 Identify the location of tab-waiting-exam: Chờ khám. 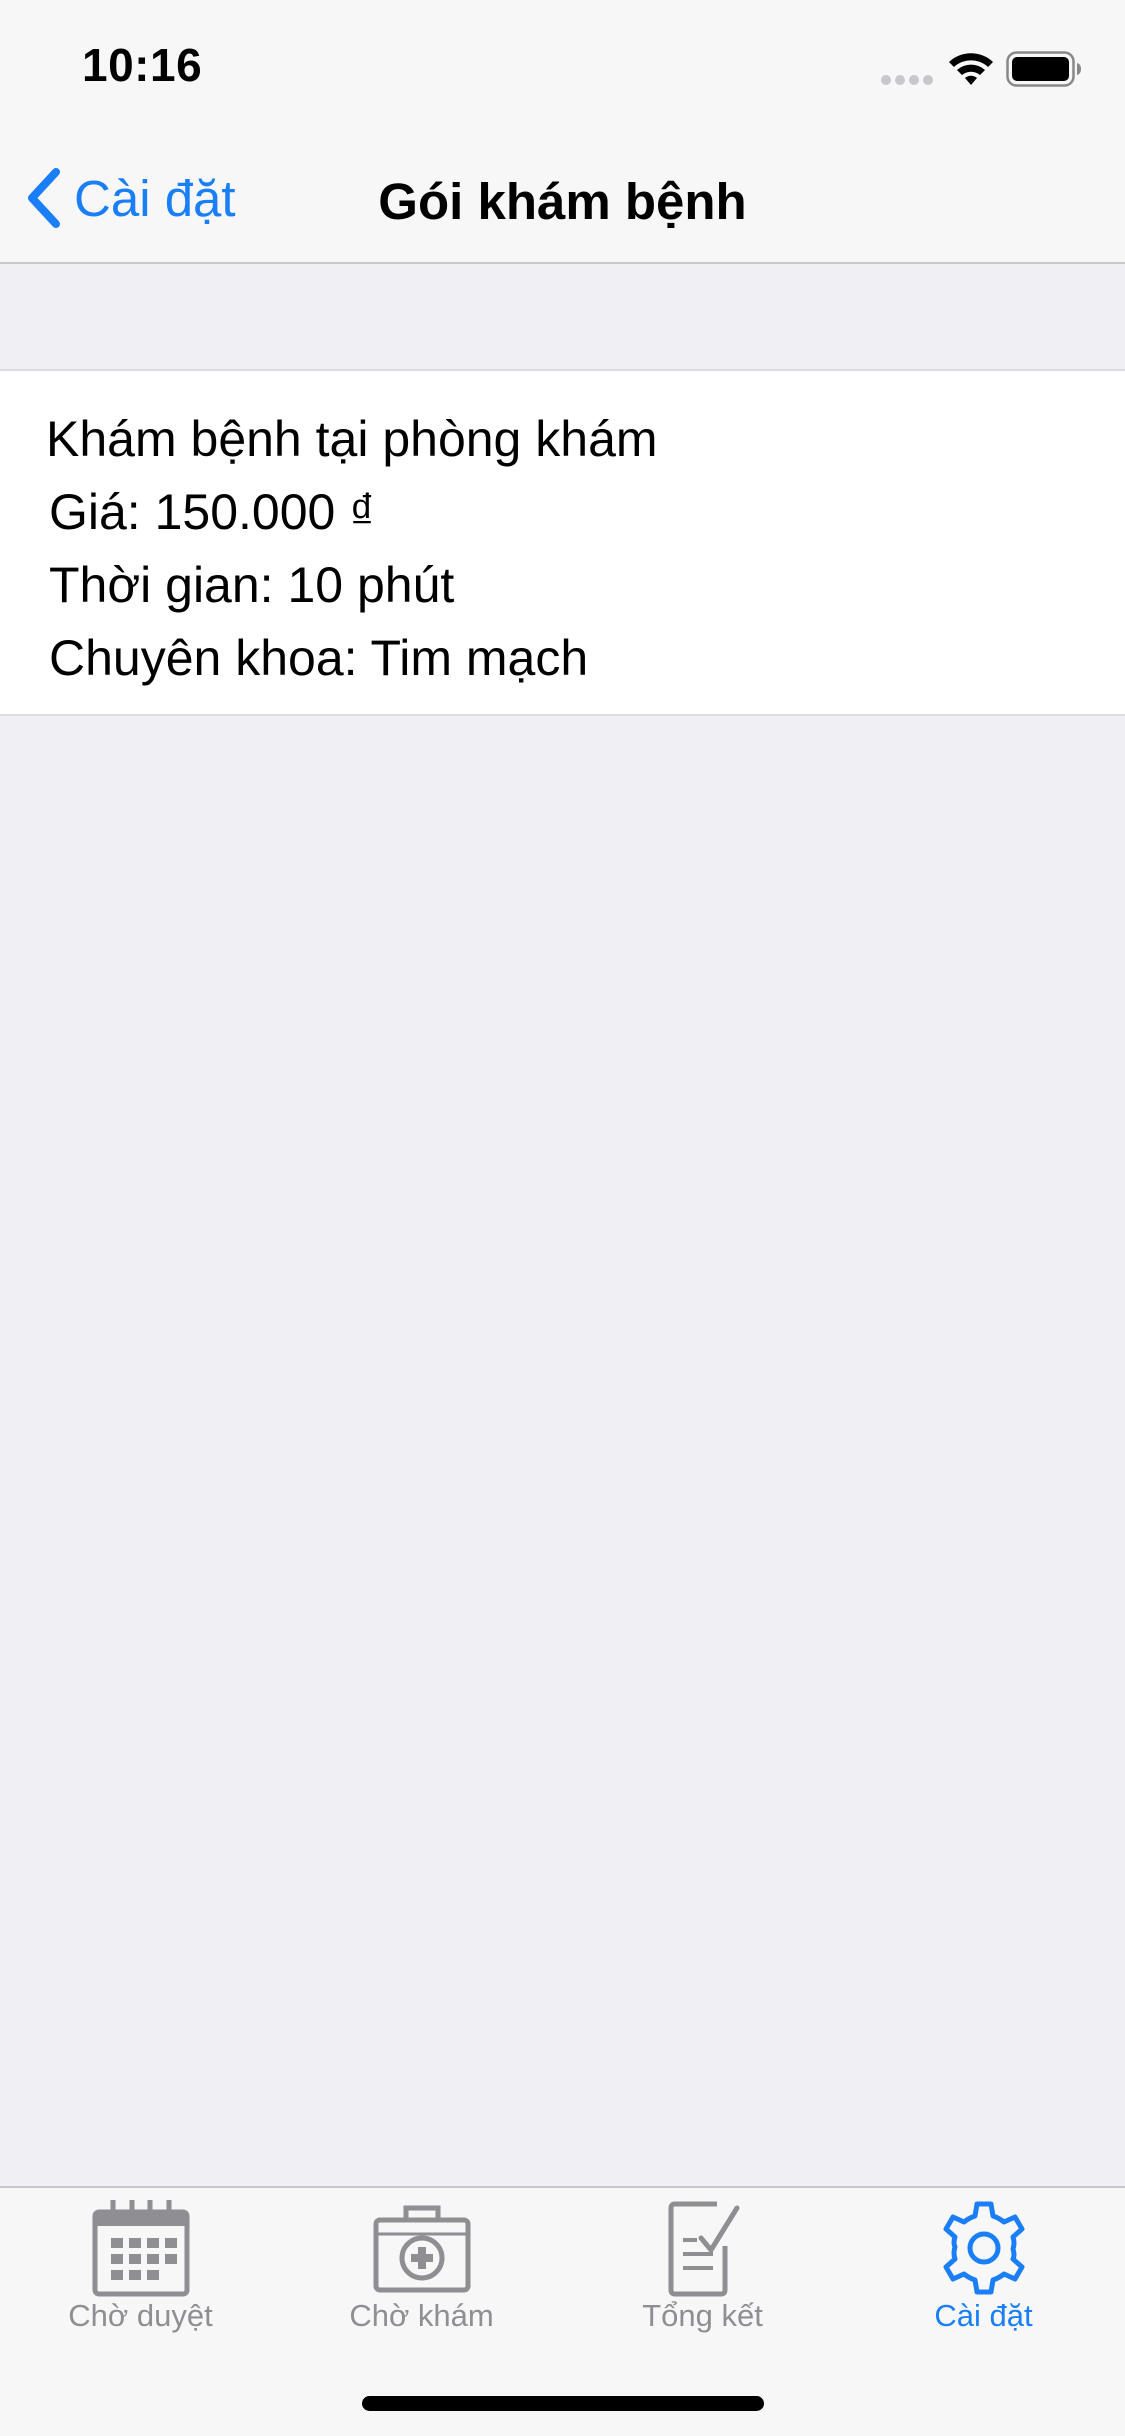
(421, 2273).